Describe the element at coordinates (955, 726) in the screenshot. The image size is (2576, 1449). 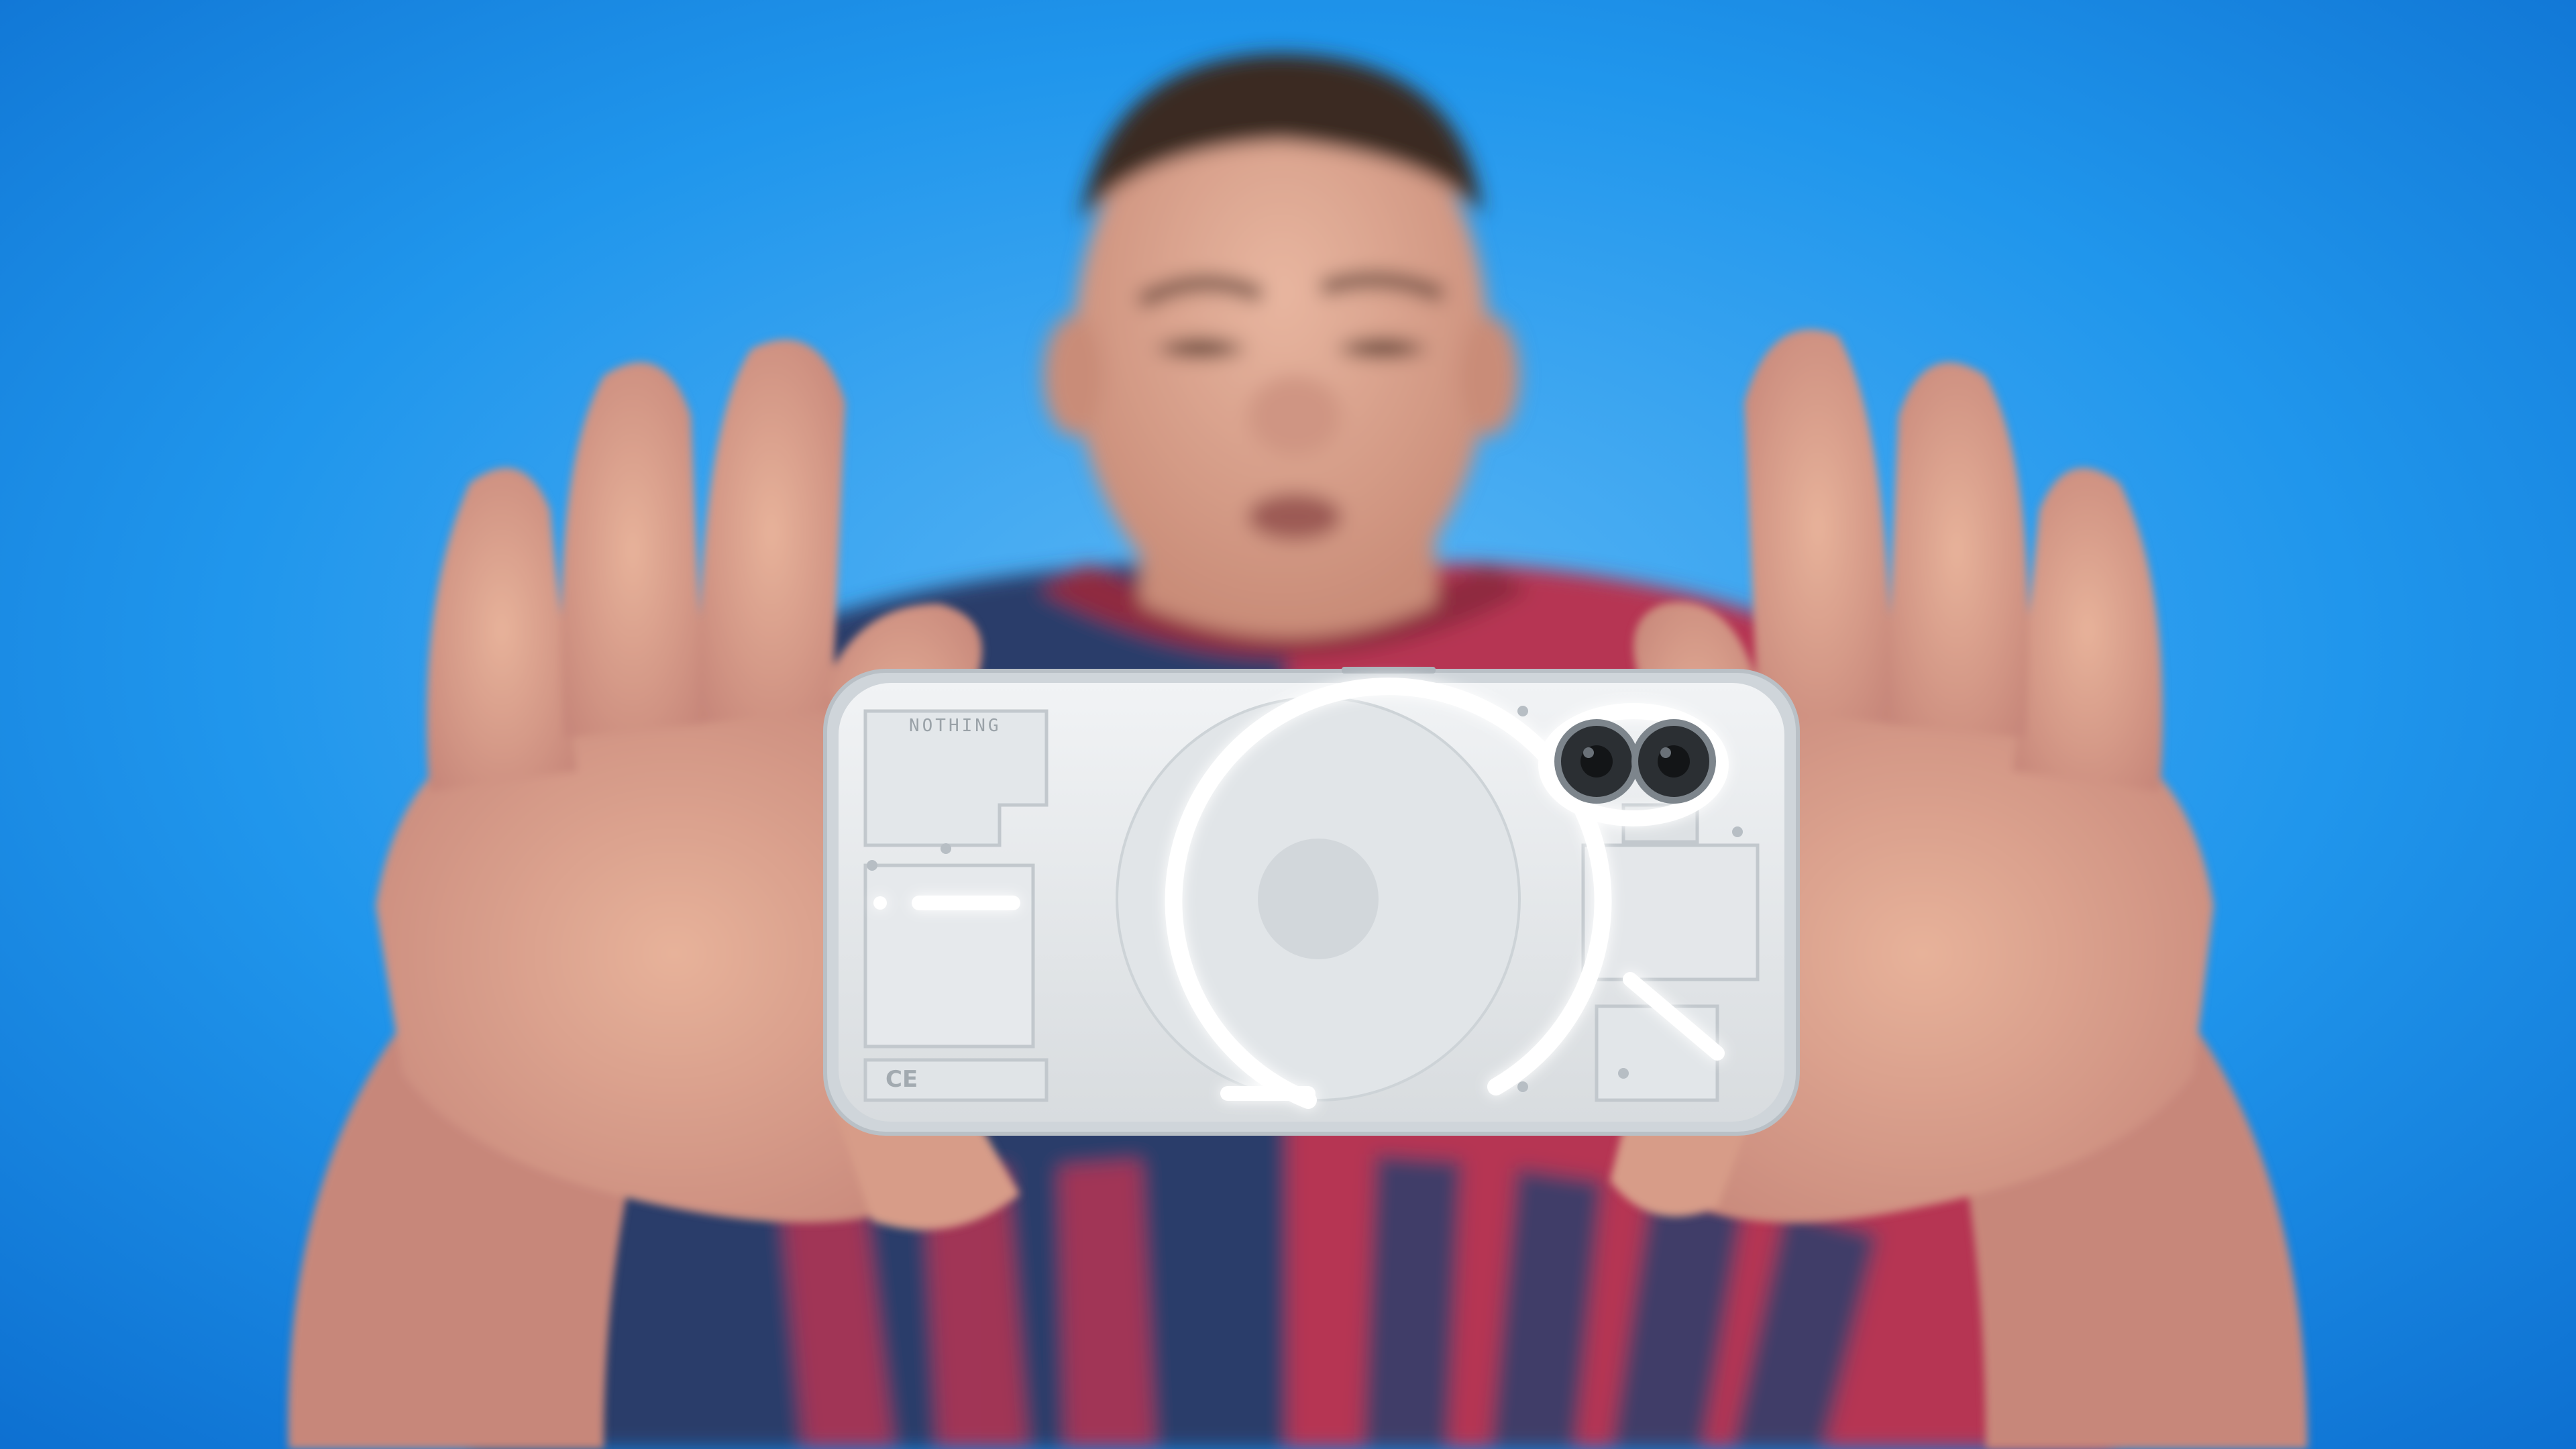
I see `brand-text: NOTHING` at that location.